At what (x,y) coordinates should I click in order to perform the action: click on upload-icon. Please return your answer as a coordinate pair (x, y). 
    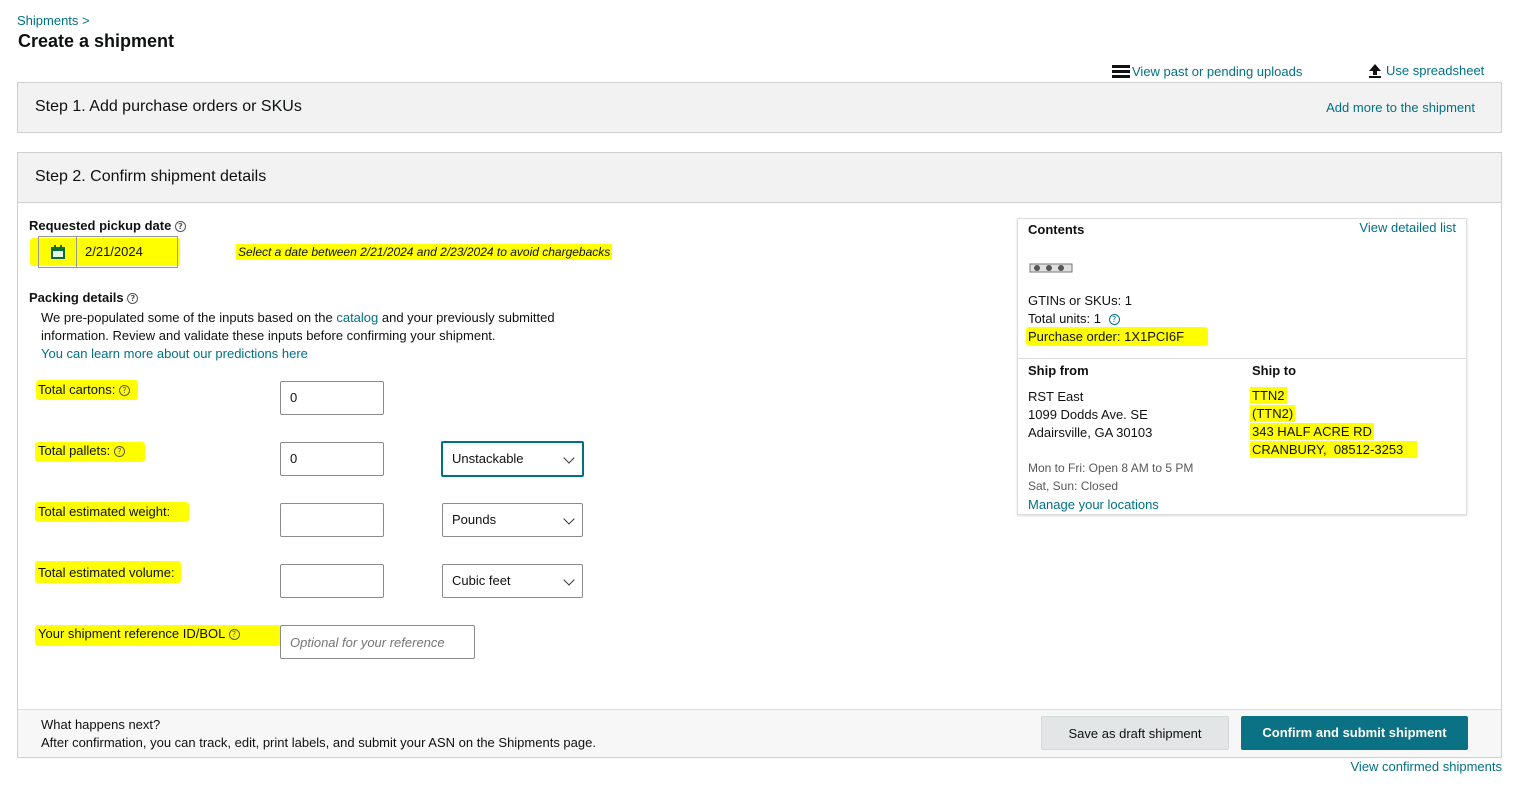
    Looking at the image, I should click on (1375, 70).